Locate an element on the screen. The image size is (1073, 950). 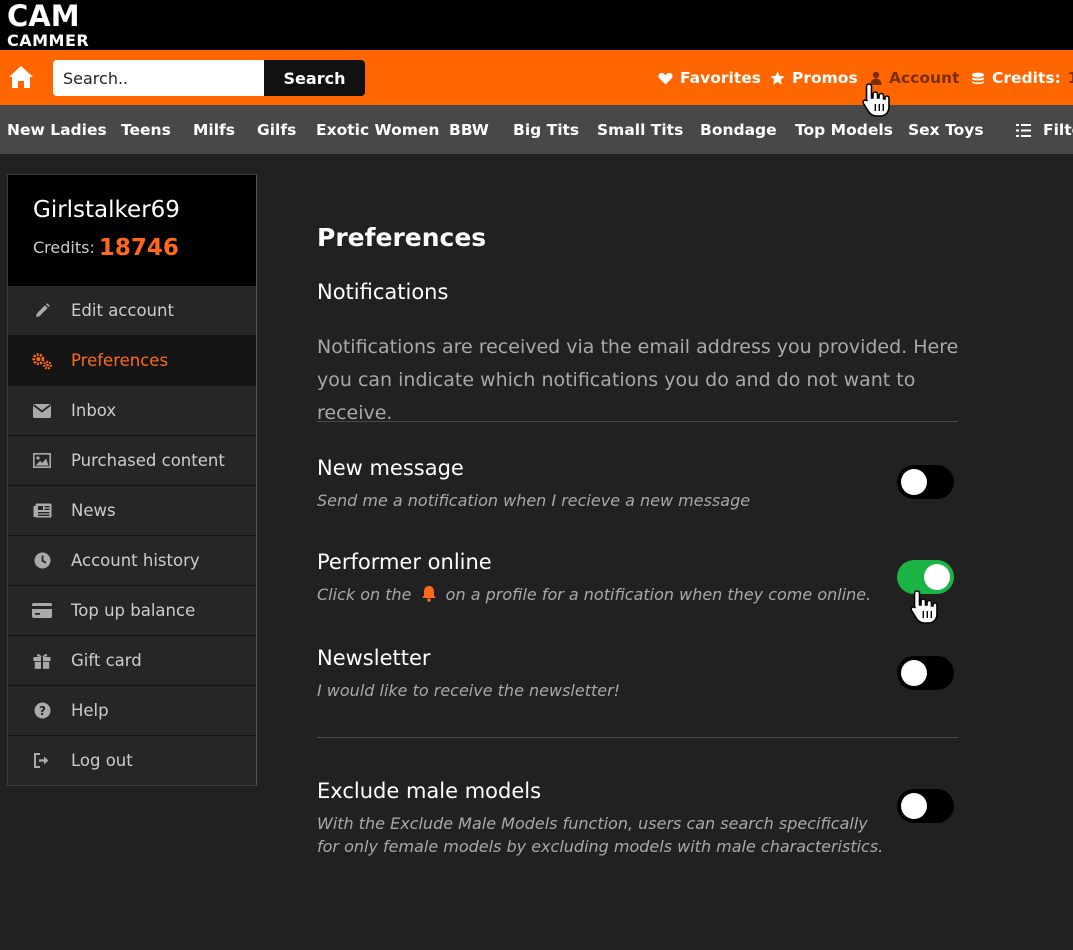
logo-line-2: CAMMER is located at coordinates (48, 40).